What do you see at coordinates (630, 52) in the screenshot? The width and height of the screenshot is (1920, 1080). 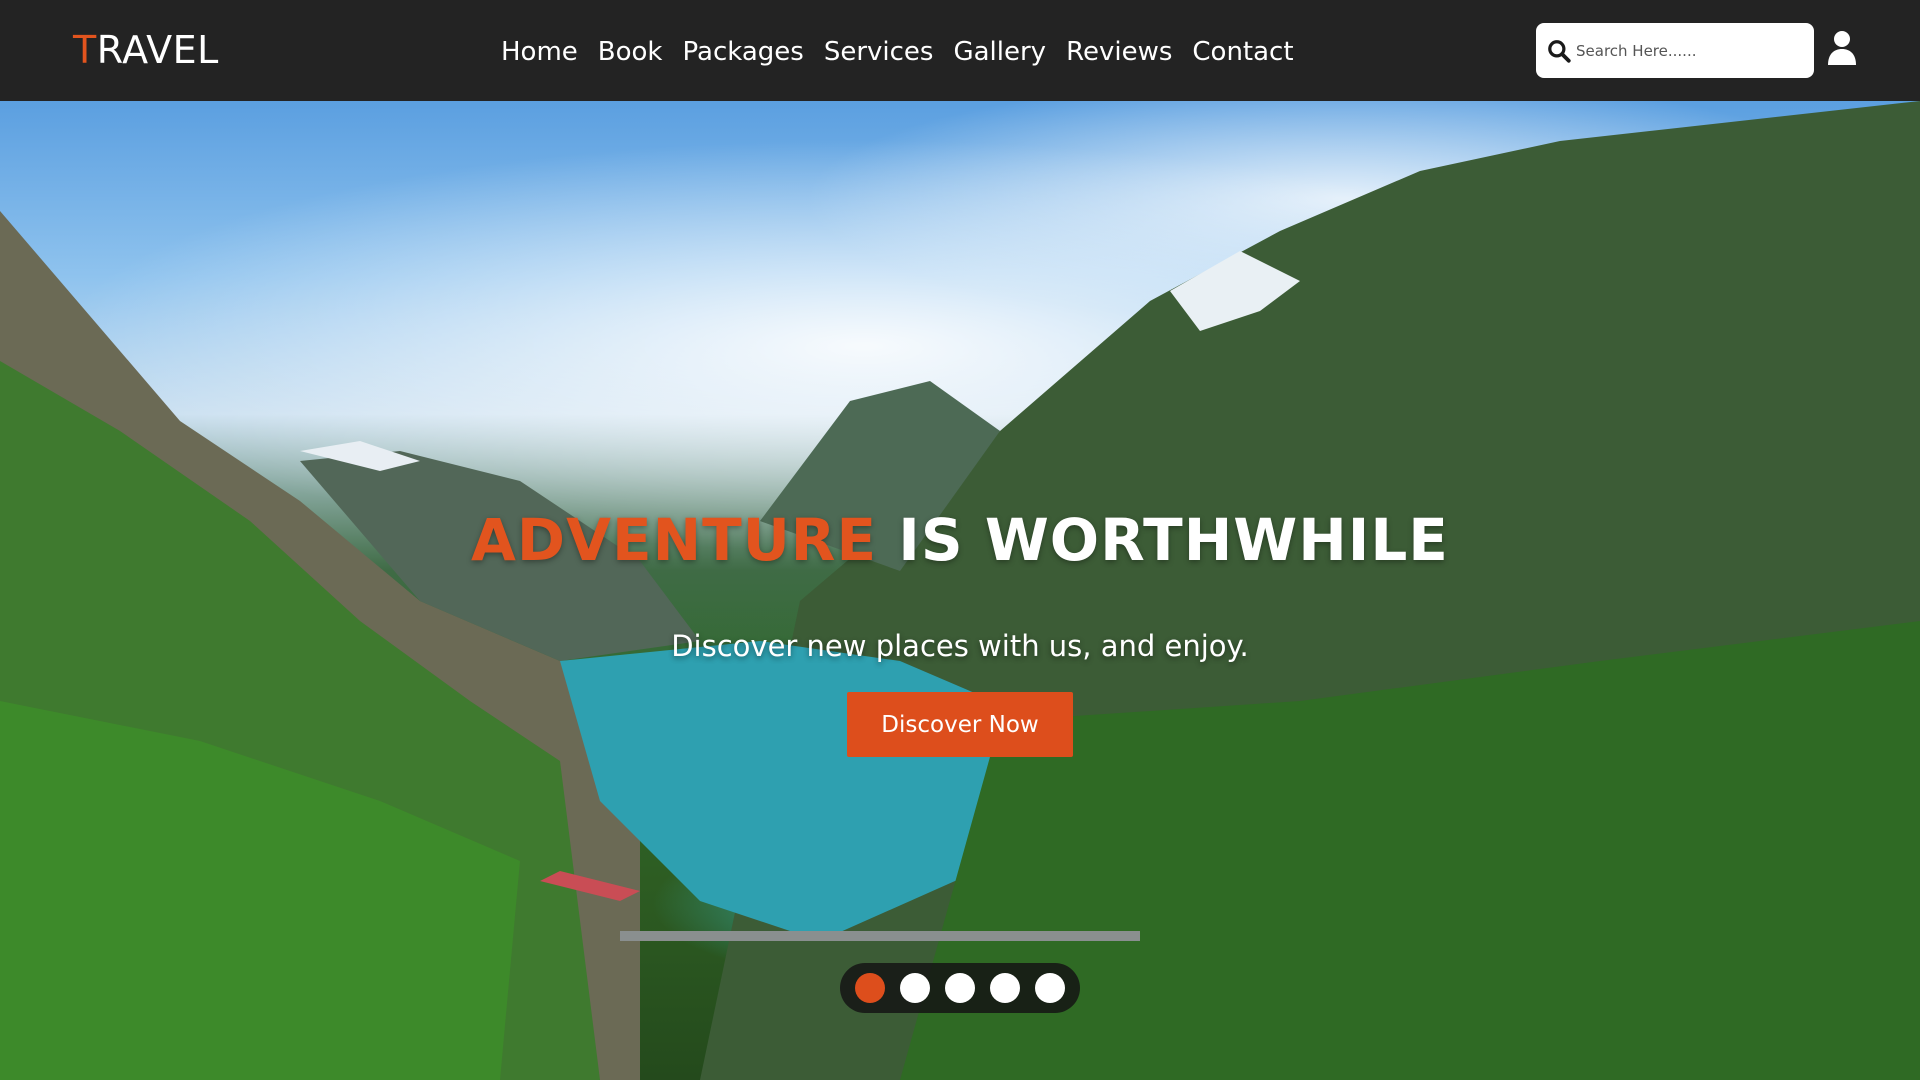 I see `nav-book: Book` at bounding box center [630, 52].